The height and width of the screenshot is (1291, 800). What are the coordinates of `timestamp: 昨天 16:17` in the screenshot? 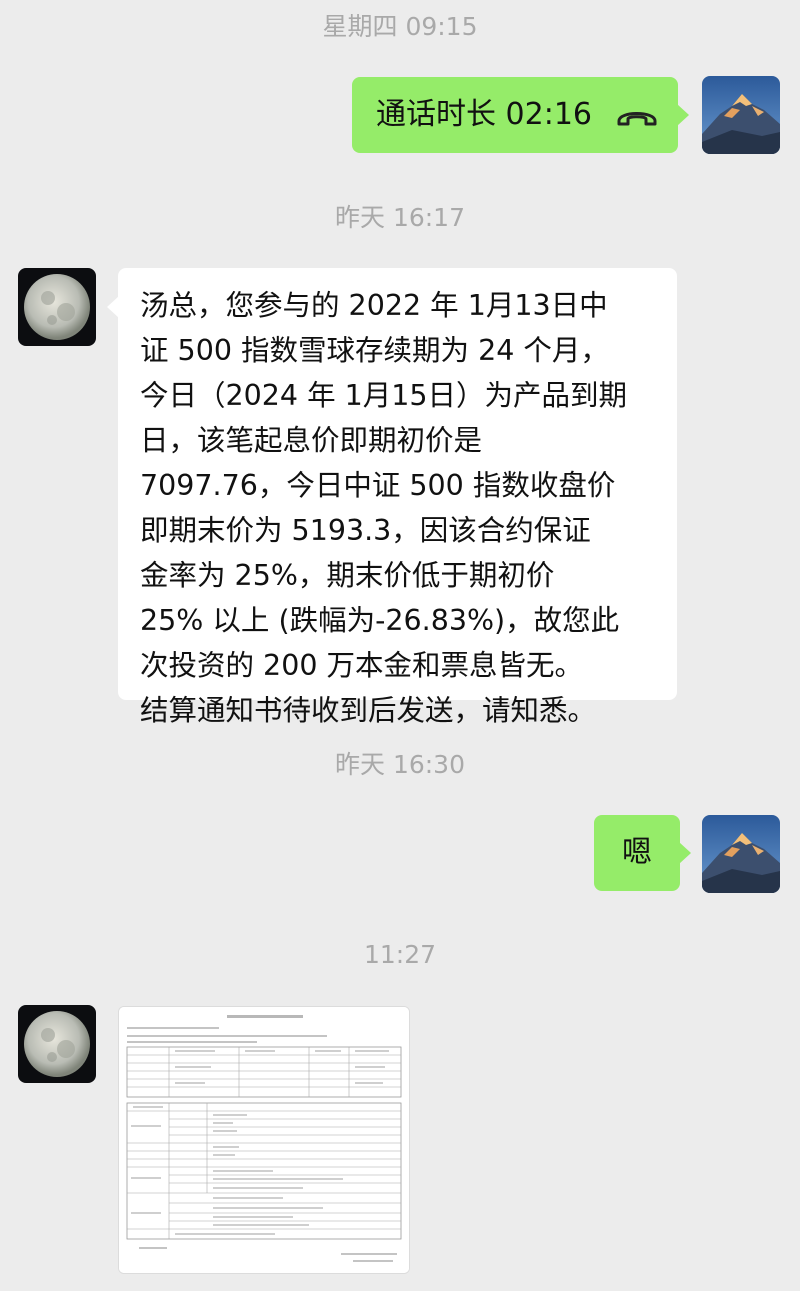 It's located at (400, 217).